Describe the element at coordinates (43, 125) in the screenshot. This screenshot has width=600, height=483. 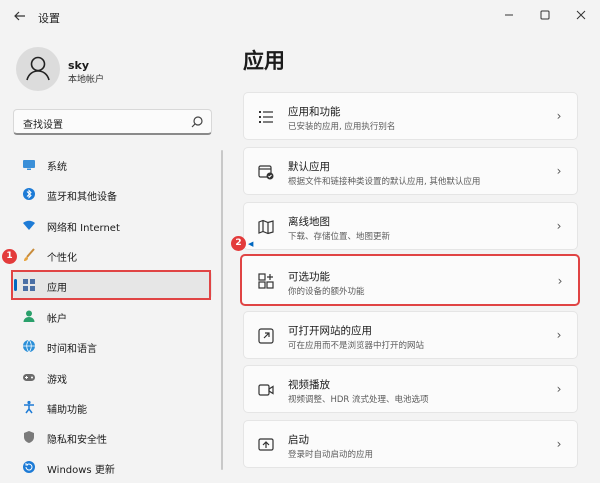
I see `search-placeholder: 查找设置` at that location.